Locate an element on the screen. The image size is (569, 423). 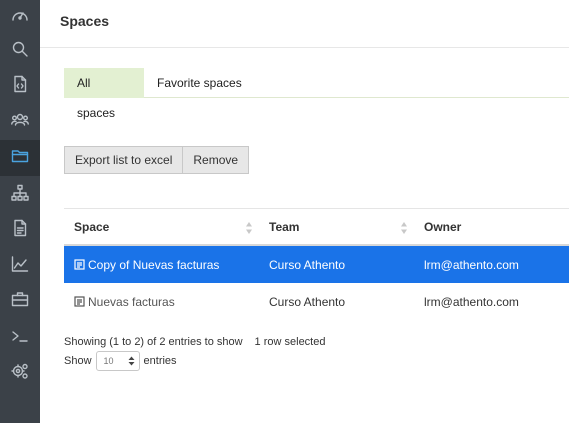
column-header-team: Team is located at coordinates (344, 226).